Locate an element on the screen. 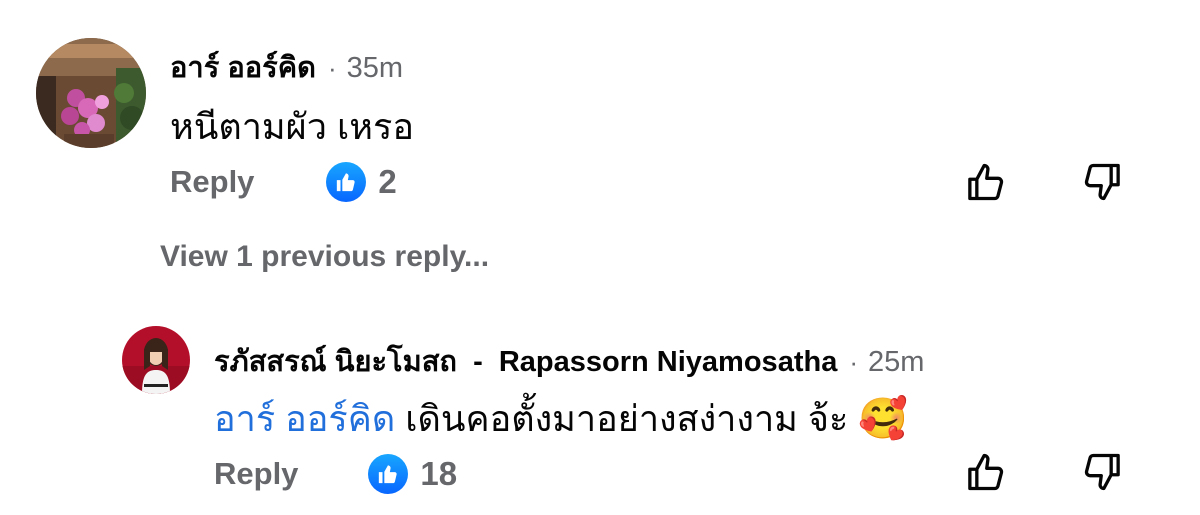 This screenshot has width=1200, height=515. comment-header: อาร์ ออร์คิด · 35m is located at coordinates (286, 67).